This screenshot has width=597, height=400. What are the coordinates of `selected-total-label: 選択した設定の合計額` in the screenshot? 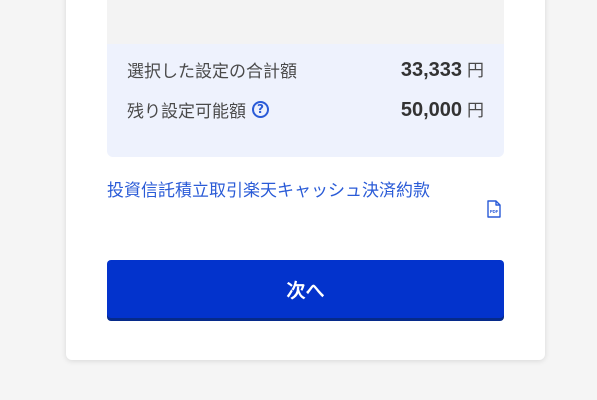 It's located at (212, 71).